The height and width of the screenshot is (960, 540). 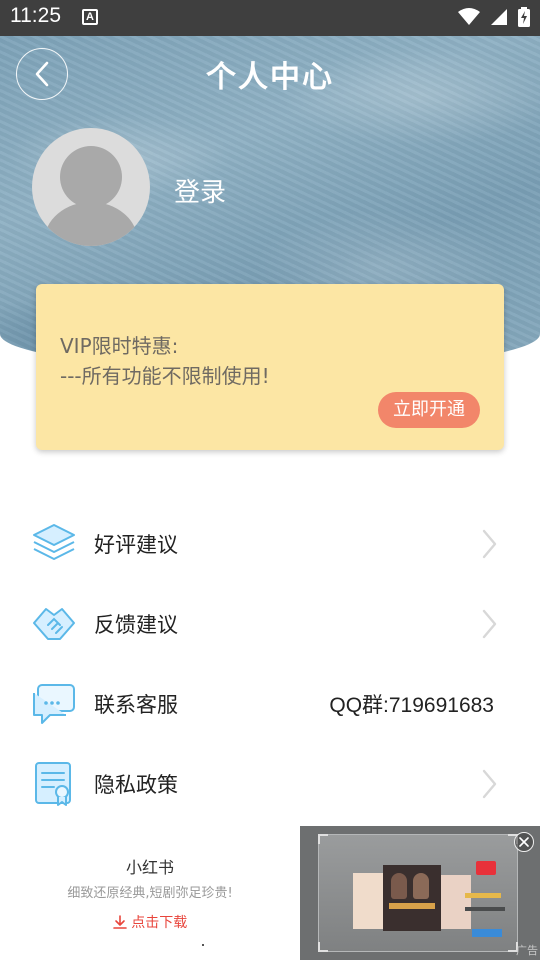 I want to click on status-time: 11:25, so click(x=35, y=15).